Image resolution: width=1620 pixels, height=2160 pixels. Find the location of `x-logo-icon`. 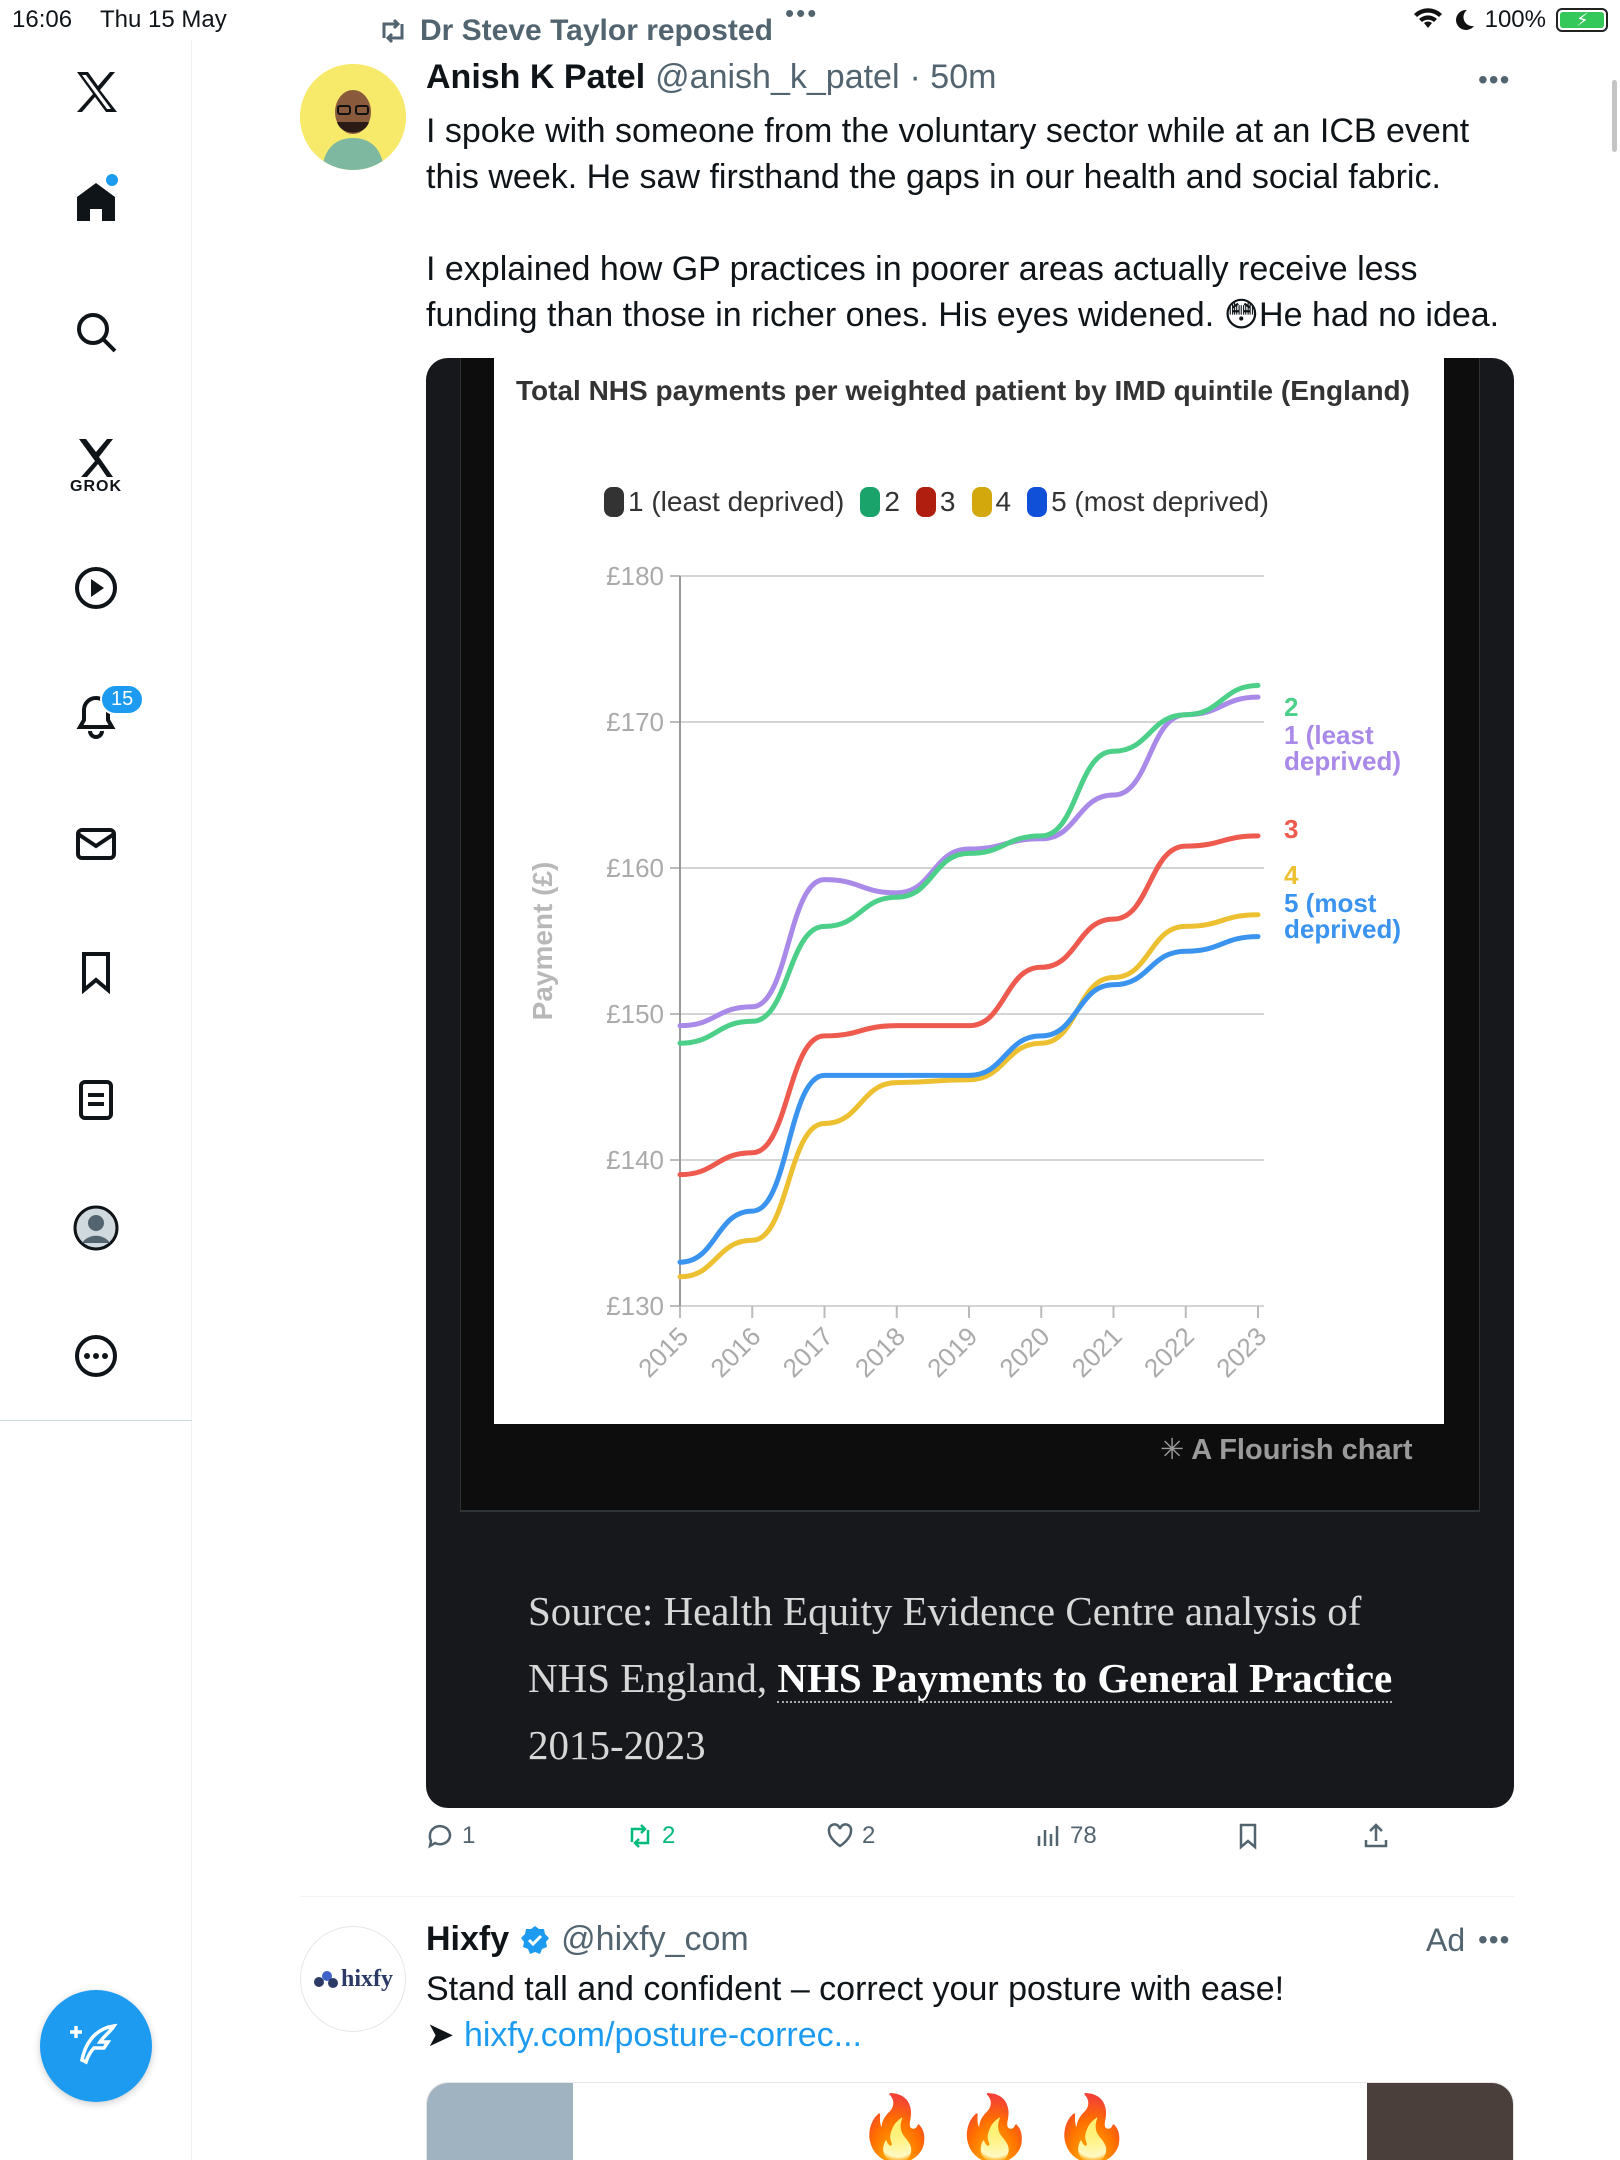

x-logo-icon is located at coordinates (96, 92).